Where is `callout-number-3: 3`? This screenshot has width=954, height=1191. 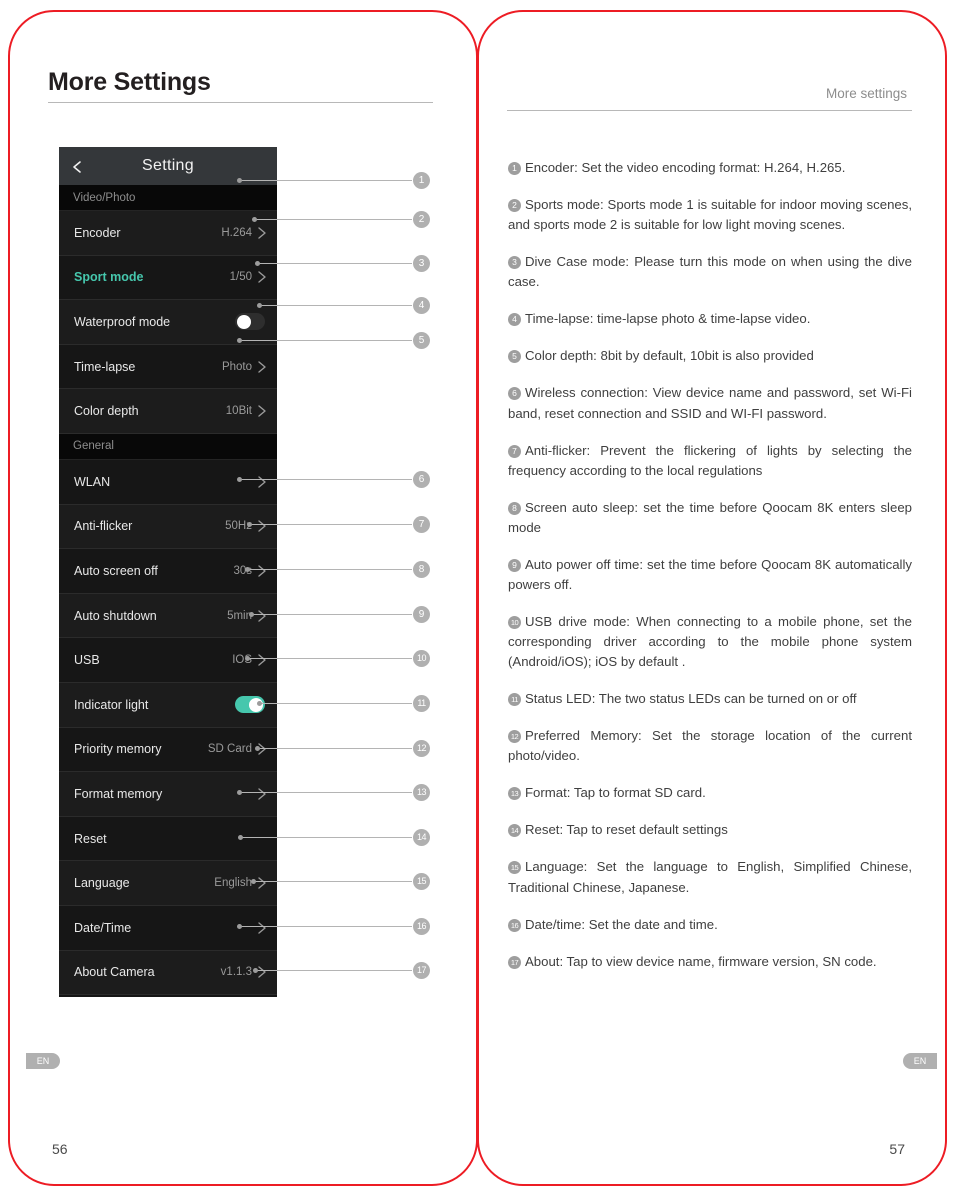 callout-number-3: 3 is located at coordinates (421, 263).